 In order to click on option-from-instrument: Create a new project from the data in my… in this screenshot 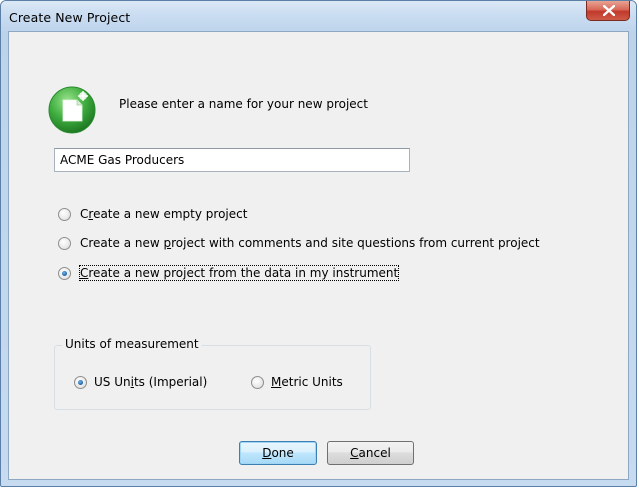, I will do `click(229, 273)`.